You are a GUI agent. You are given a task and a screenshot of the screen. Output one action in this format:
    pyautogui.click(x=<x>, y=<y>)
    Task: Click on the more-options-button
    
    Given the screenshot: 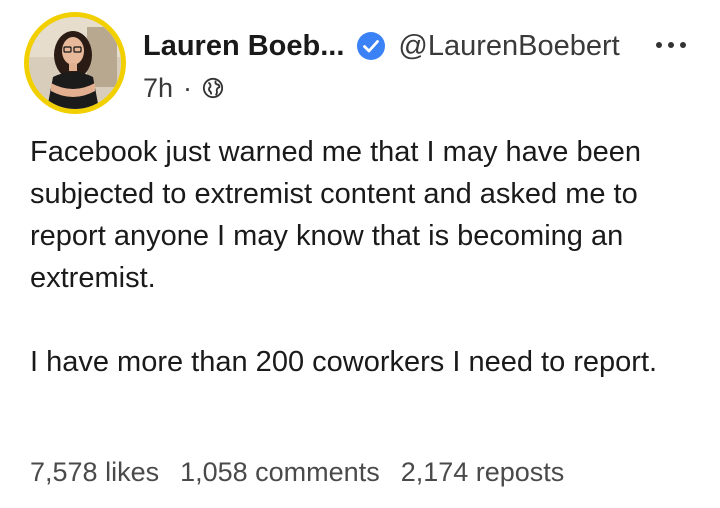 What is the action you would take?
    pyautogui.click(x=671, y=45)
    